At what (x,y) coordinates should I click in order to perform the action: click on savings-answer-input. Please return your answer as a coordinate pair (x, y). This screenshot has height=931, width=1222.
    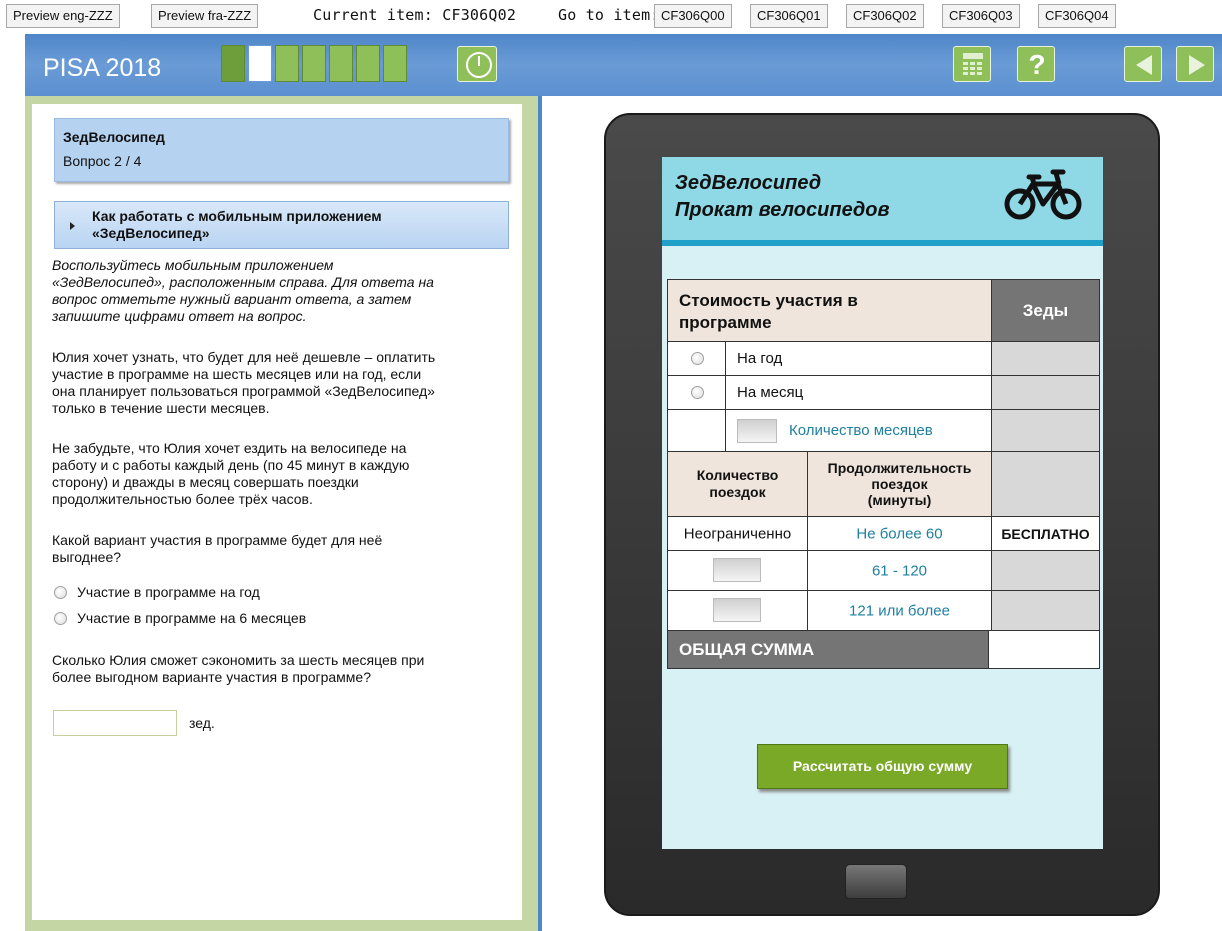
    Looking at the image, I should click on (115, 723).